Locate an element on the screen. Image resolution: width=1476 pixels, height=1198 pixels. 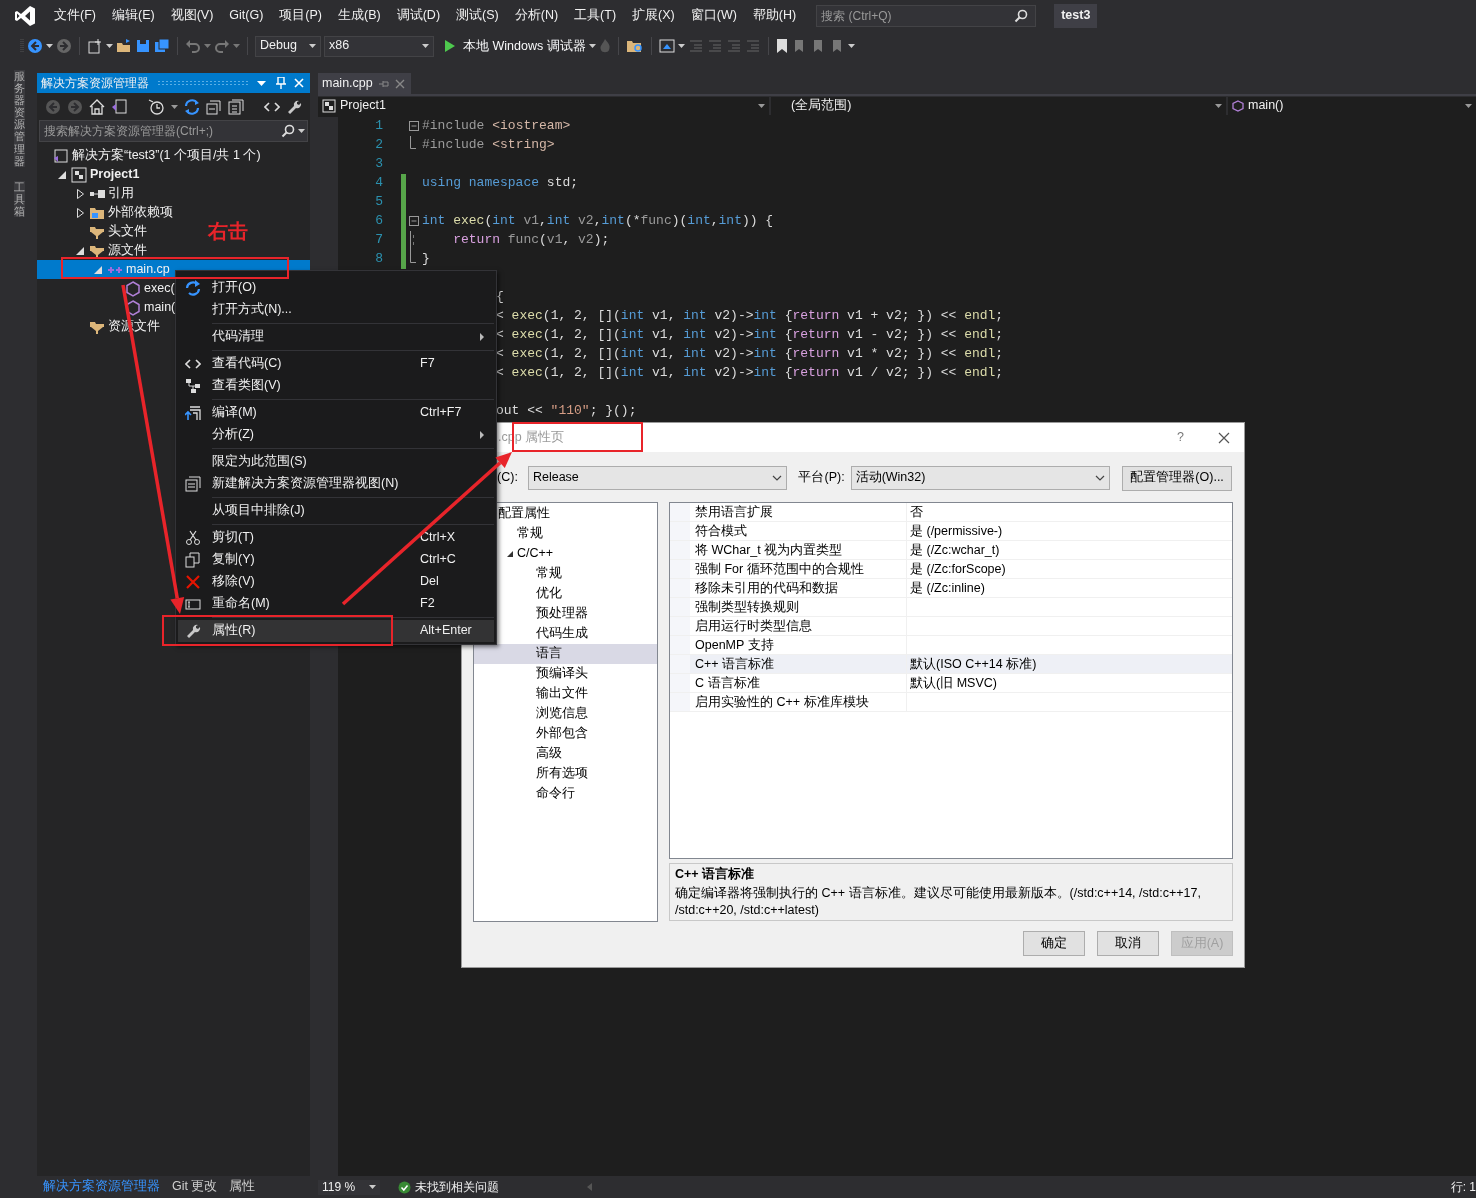
property-row: 移除未引用的代码和数据 是 (/Zc:inline) is located at coordinates (951, 588).